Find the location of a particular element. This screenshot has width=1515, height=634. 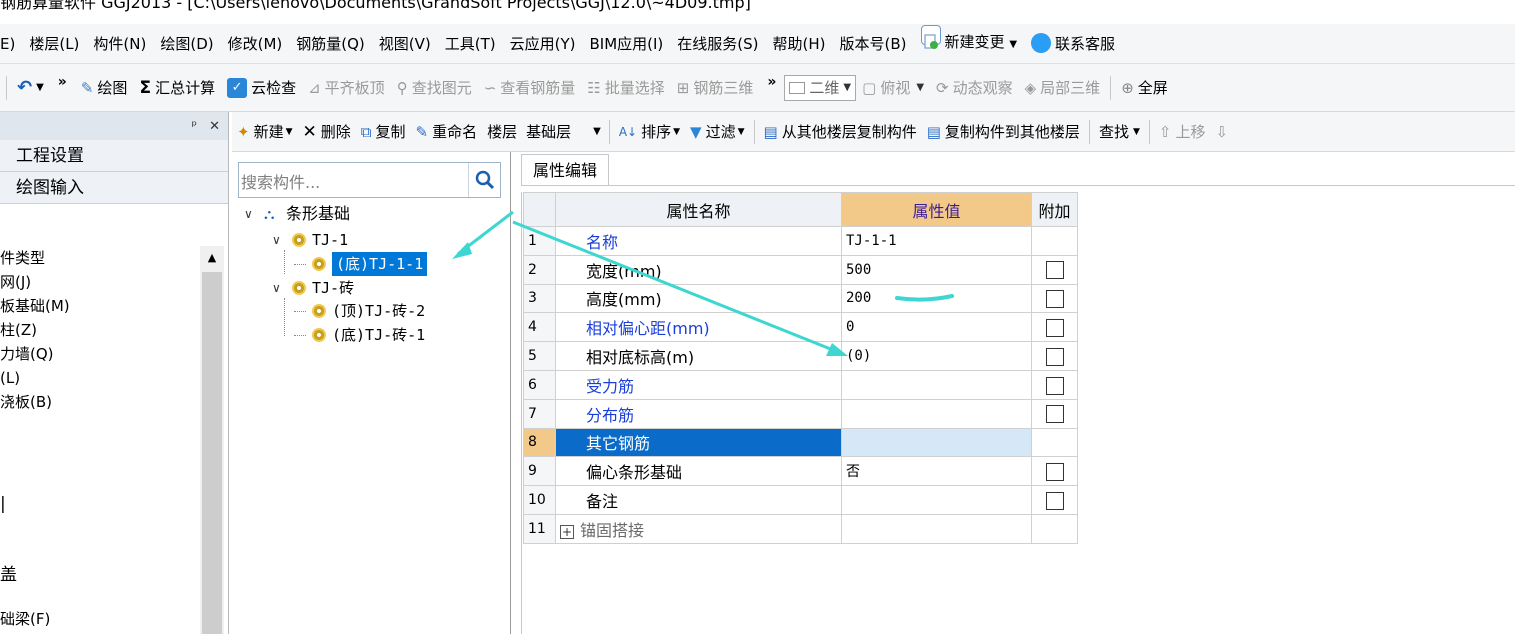

tree-node-tj1-1-selected: (底)TJ-1-1 is located at coordinates (361, 264).